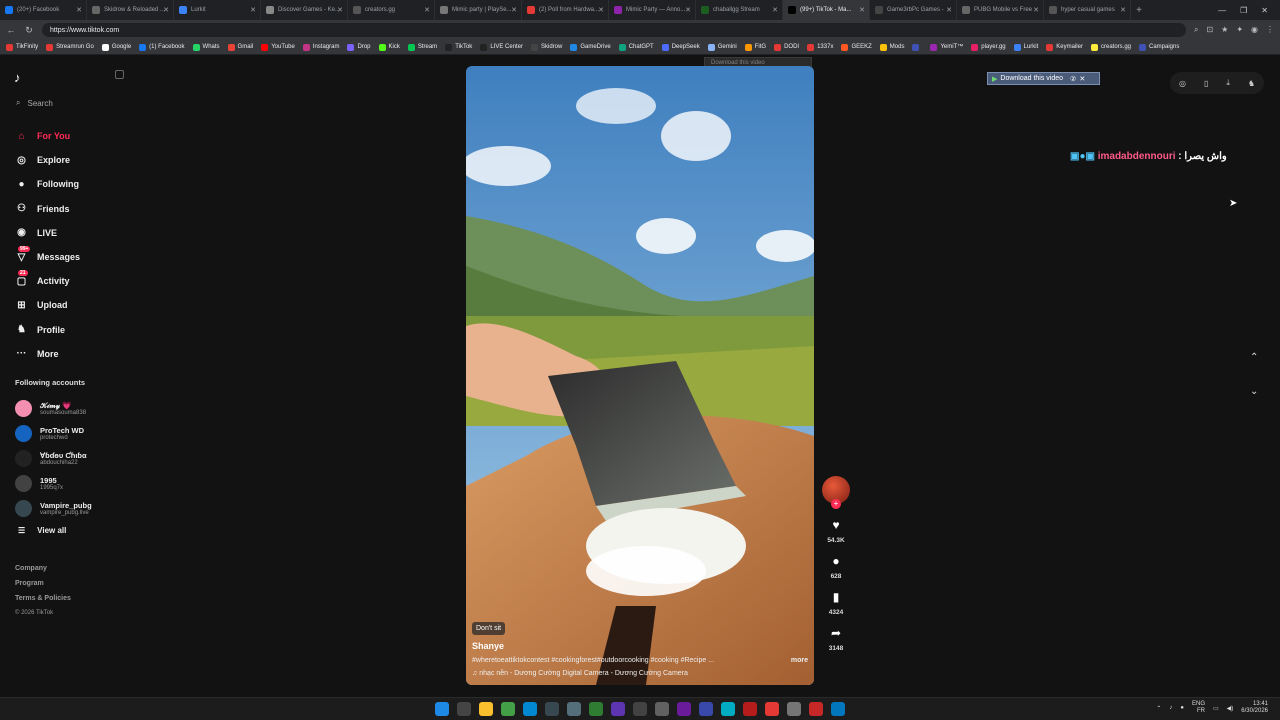  What do you see at coordinates (618, 709) in the screenshot?
I see `discord-icon` at bounding box center [618, 709].